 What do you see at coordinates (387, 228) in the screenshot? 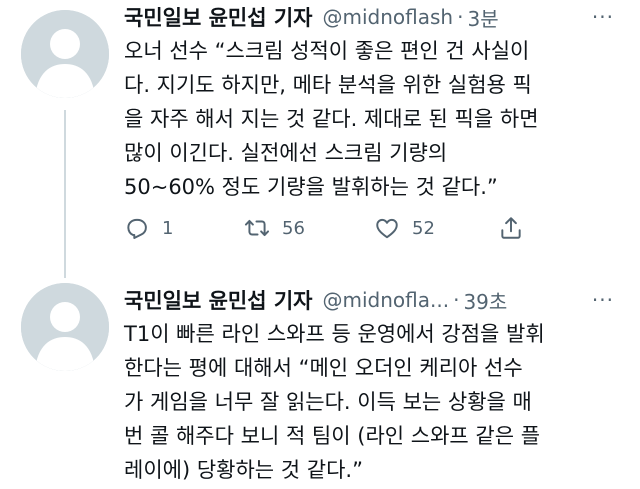
I see `heart-icon` at bounding box center [387, 228].